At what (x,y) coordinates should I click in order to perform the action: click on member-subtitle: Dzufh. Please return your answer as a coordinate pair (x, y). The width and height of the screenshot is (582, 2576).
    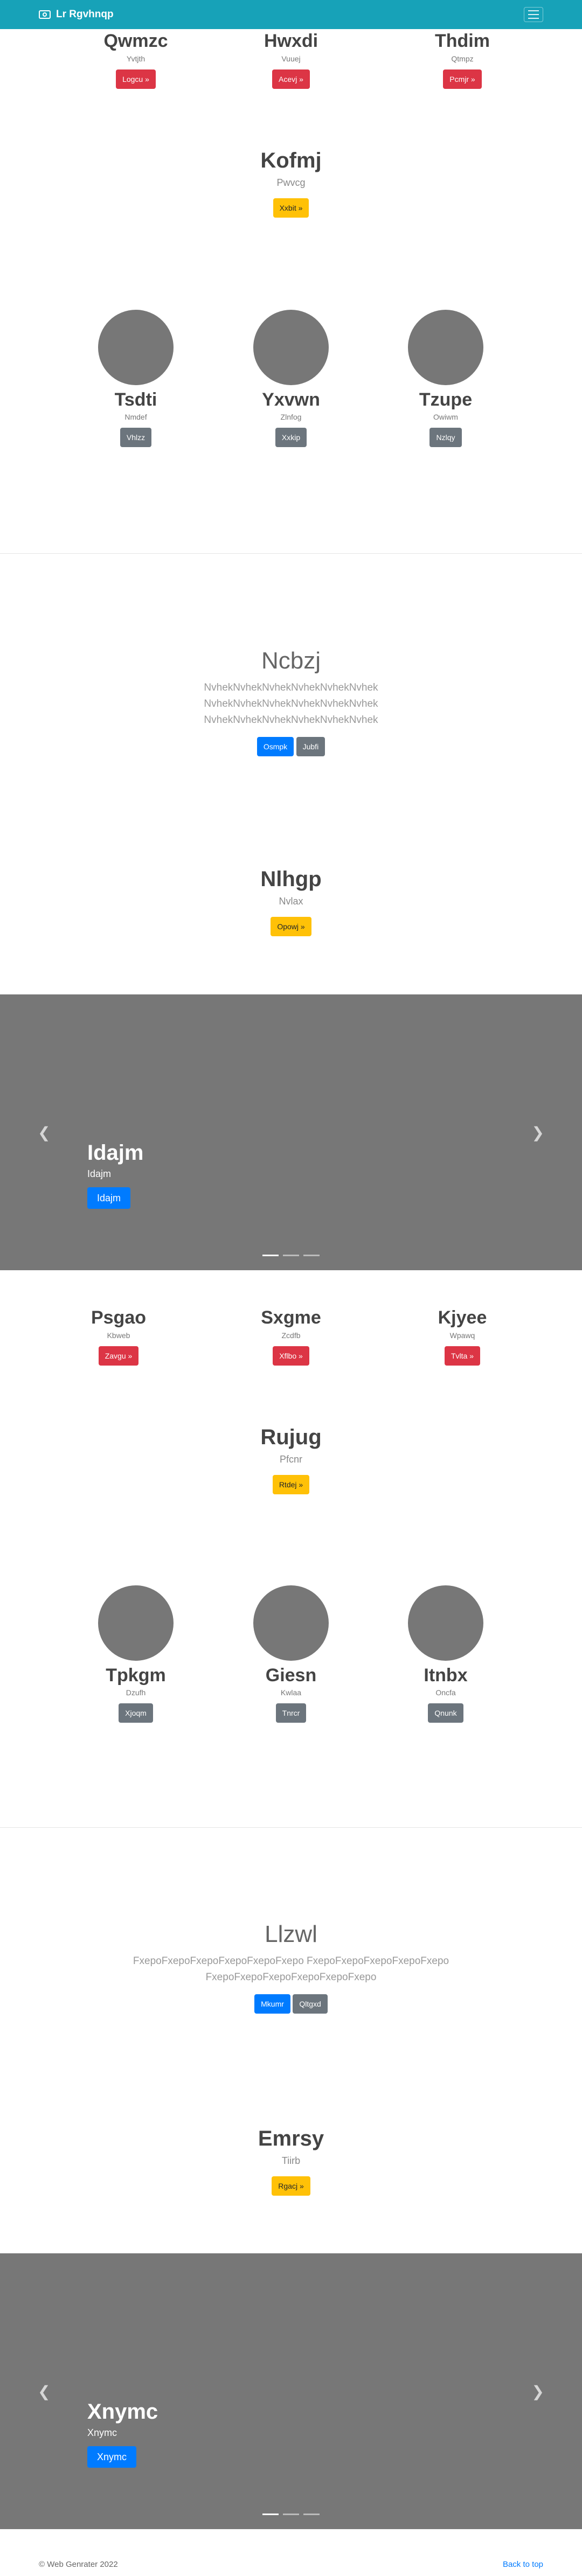
    Looking at the image, I should click on (136, 1693).